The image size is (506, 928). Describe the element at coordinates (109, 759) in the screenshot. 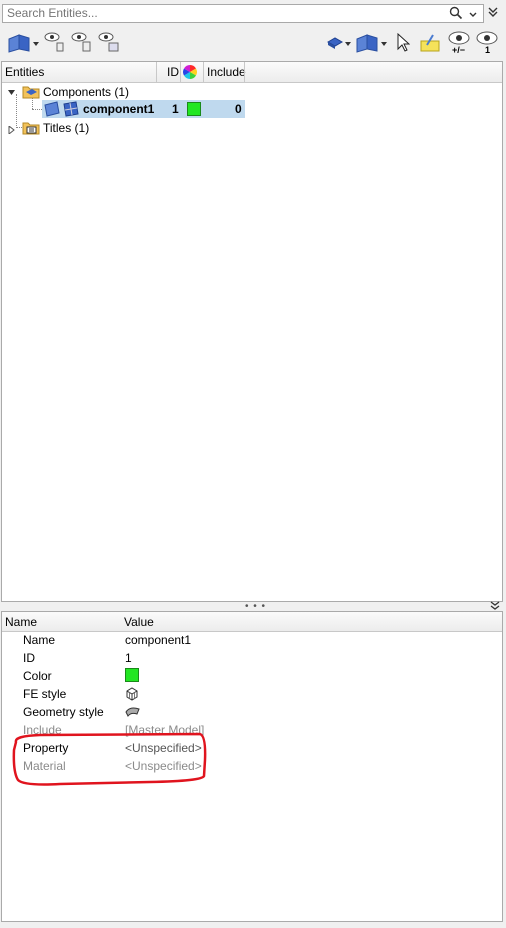

I see `red-highlight-annotation` at that location.